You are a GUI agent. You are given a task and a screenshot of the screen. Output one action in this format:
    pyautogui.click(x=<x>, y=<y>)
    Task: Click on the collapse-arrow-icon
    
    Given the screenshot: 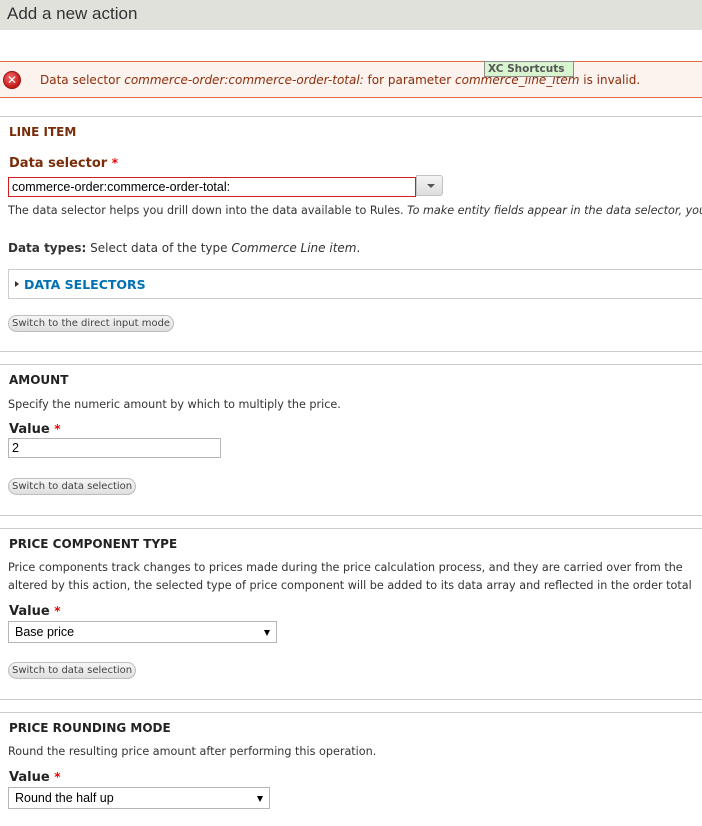 What is the action you would take?
    pyautogui.click(x=17, y=284)
    